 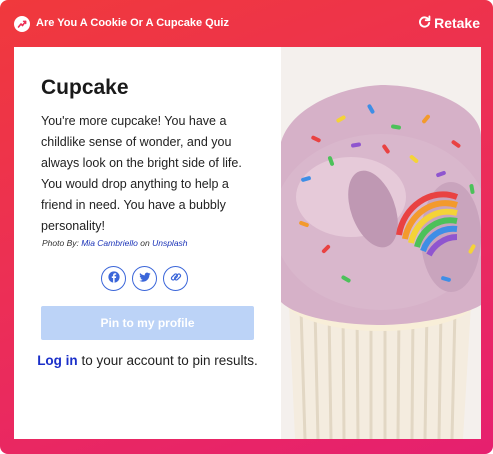 I want to click on facebook-share-button, so click(x=113, y=278).